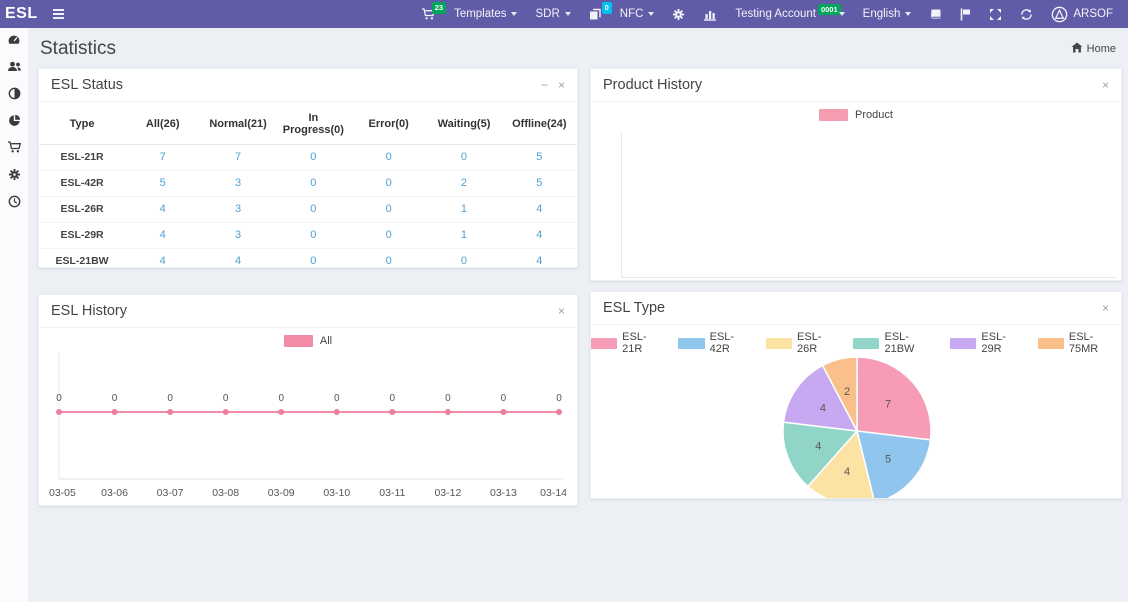  I want to click on refresh-nav-button, so click(1026, 14).